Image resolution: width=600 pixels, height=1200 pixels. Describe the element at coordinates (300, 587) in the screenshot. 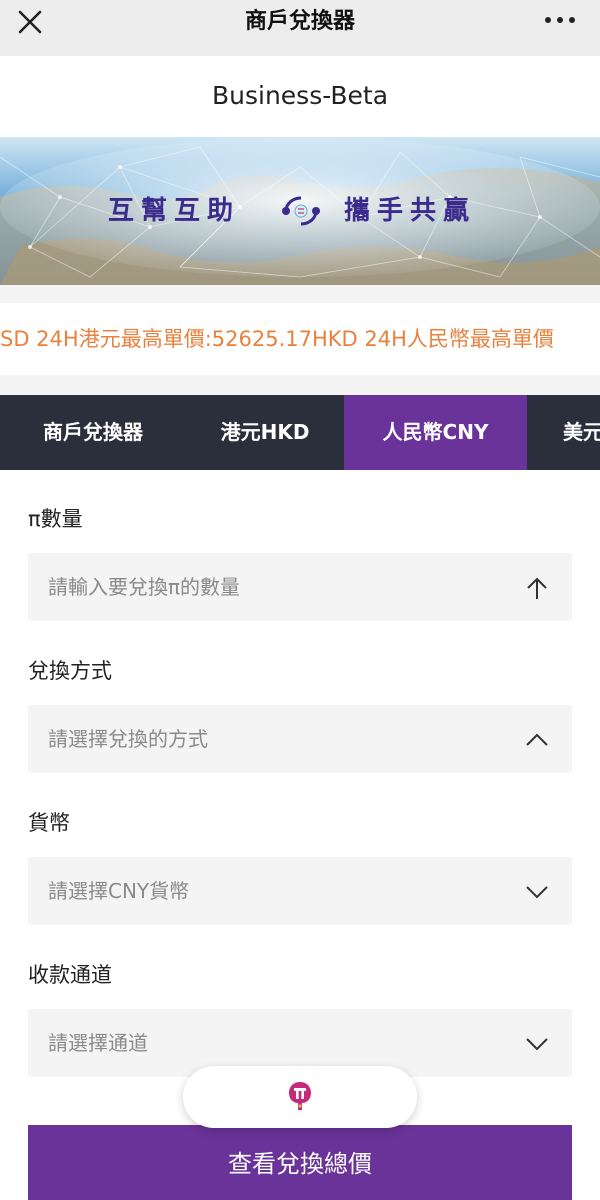

I see `quantity-input: 請輸入要兌換π的數量` at that location.